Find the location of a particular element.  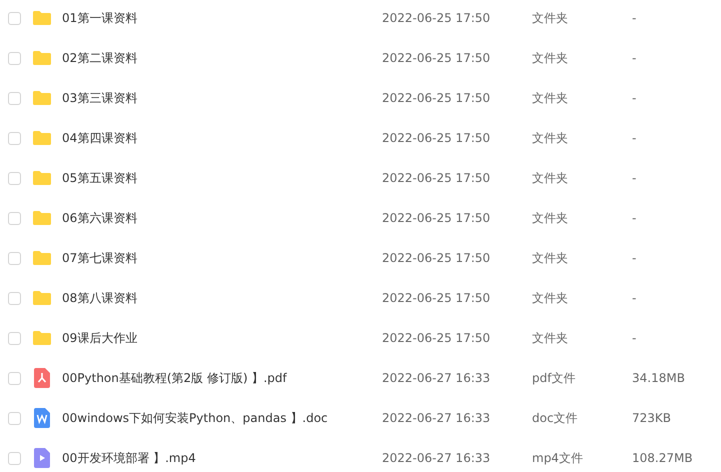

file-type: doc文件 is located at coordinates (555, 418).